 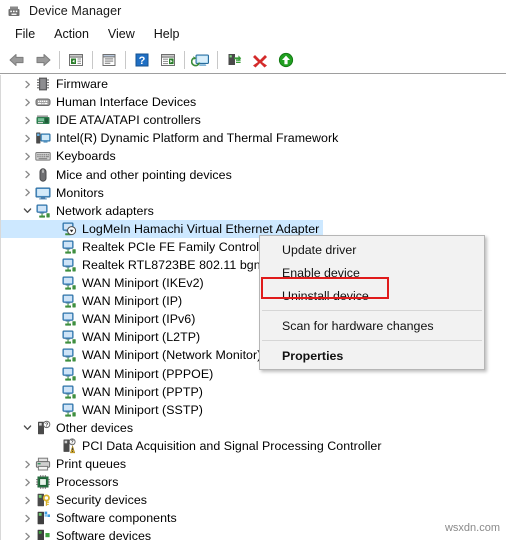 What do you see at coordinates (201, 60) in the screenshot?
I see `display-mode-button` at bounding box center [201, 60].